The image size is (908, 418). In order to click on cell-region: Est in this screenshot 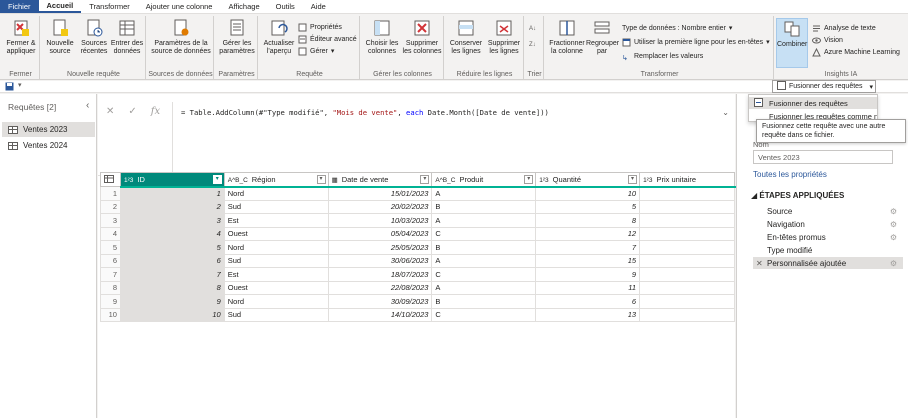, I will do `click(276, 274)`.